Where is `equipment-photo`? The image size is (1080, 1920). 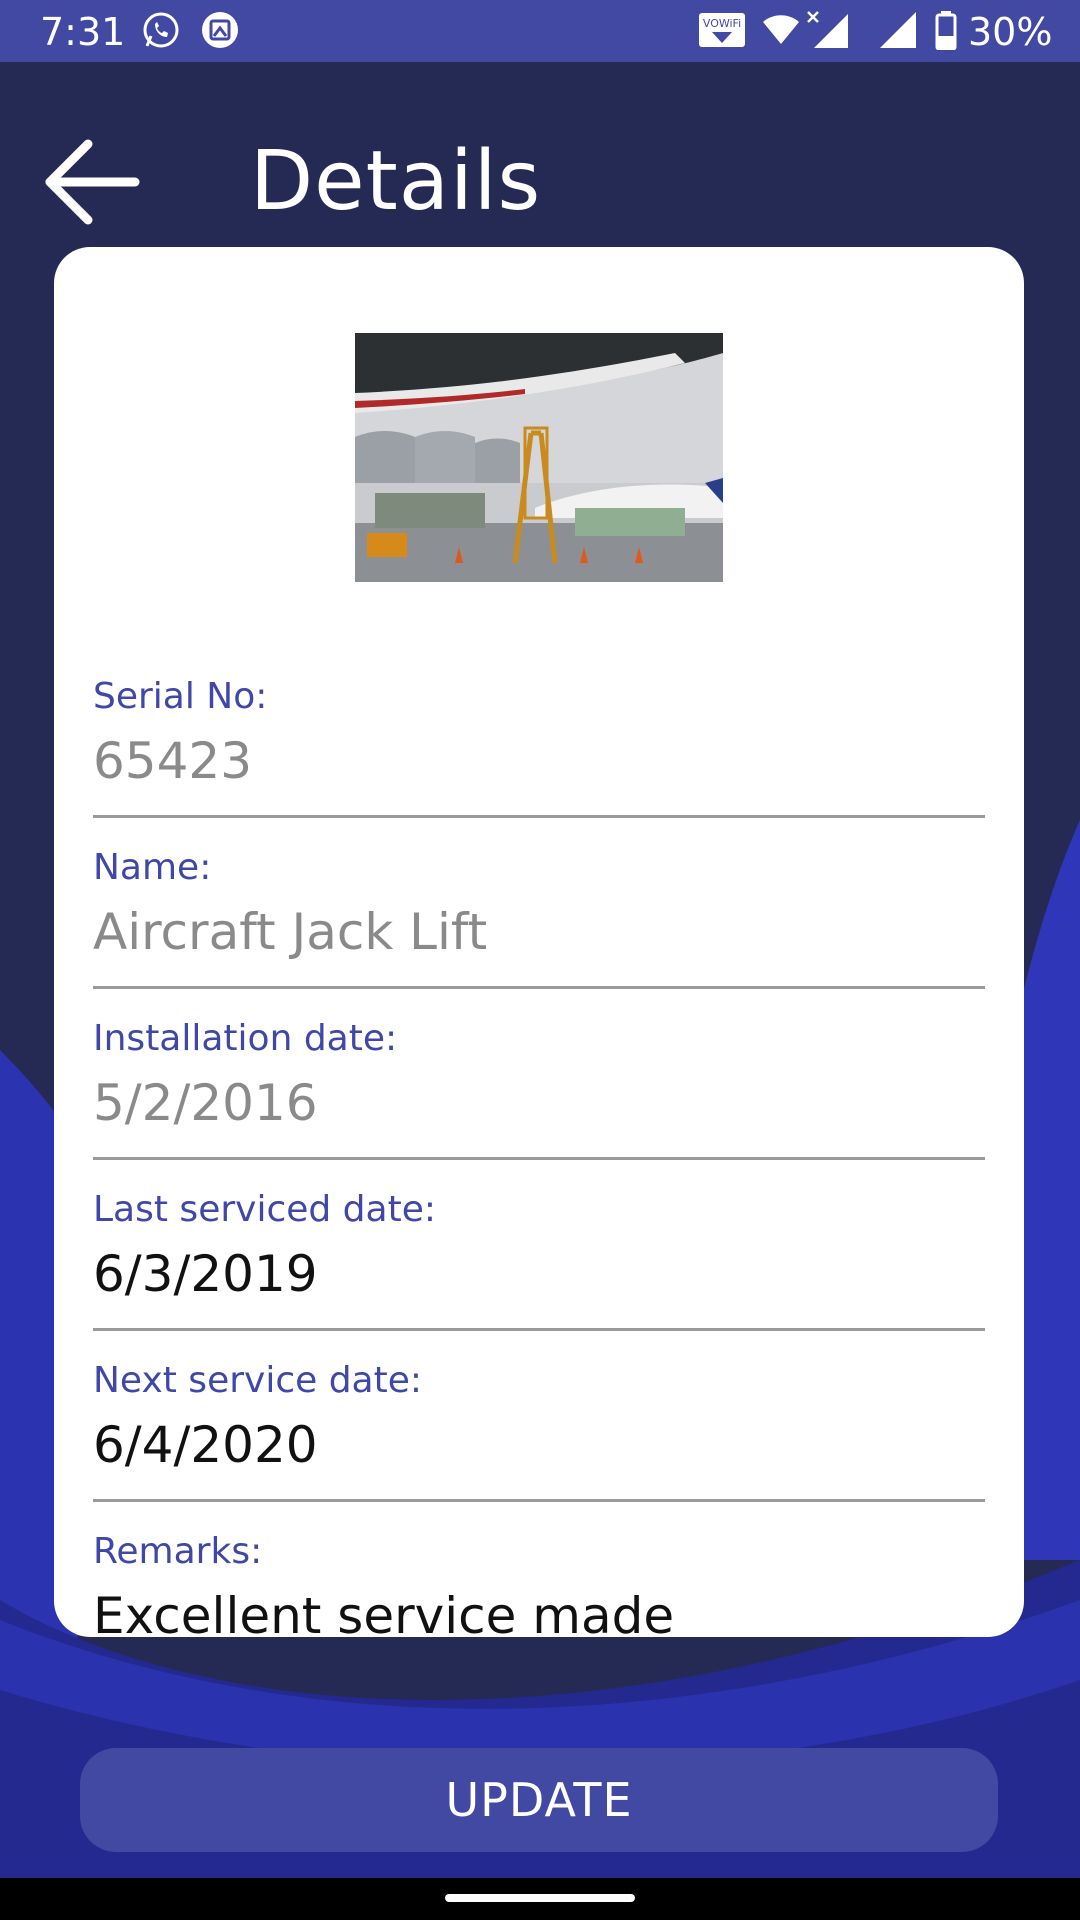 equipment-photo is located at coordinates (539, 457).